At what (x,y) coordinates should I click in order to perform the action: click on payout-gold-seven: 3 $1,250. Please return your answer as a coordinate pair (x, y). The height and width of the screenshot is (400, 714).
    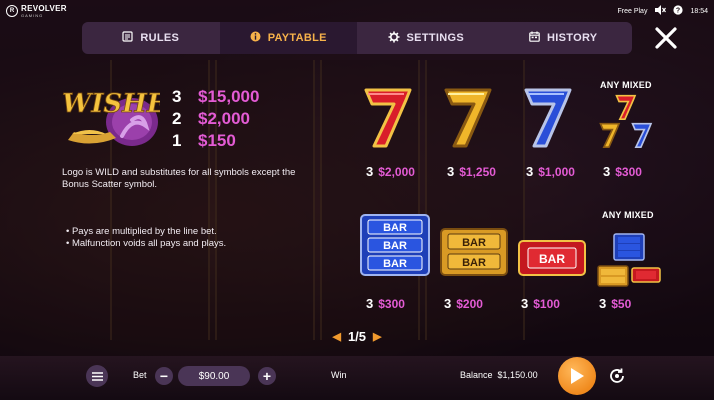
    Looking at the image, I should click on (471, 171).